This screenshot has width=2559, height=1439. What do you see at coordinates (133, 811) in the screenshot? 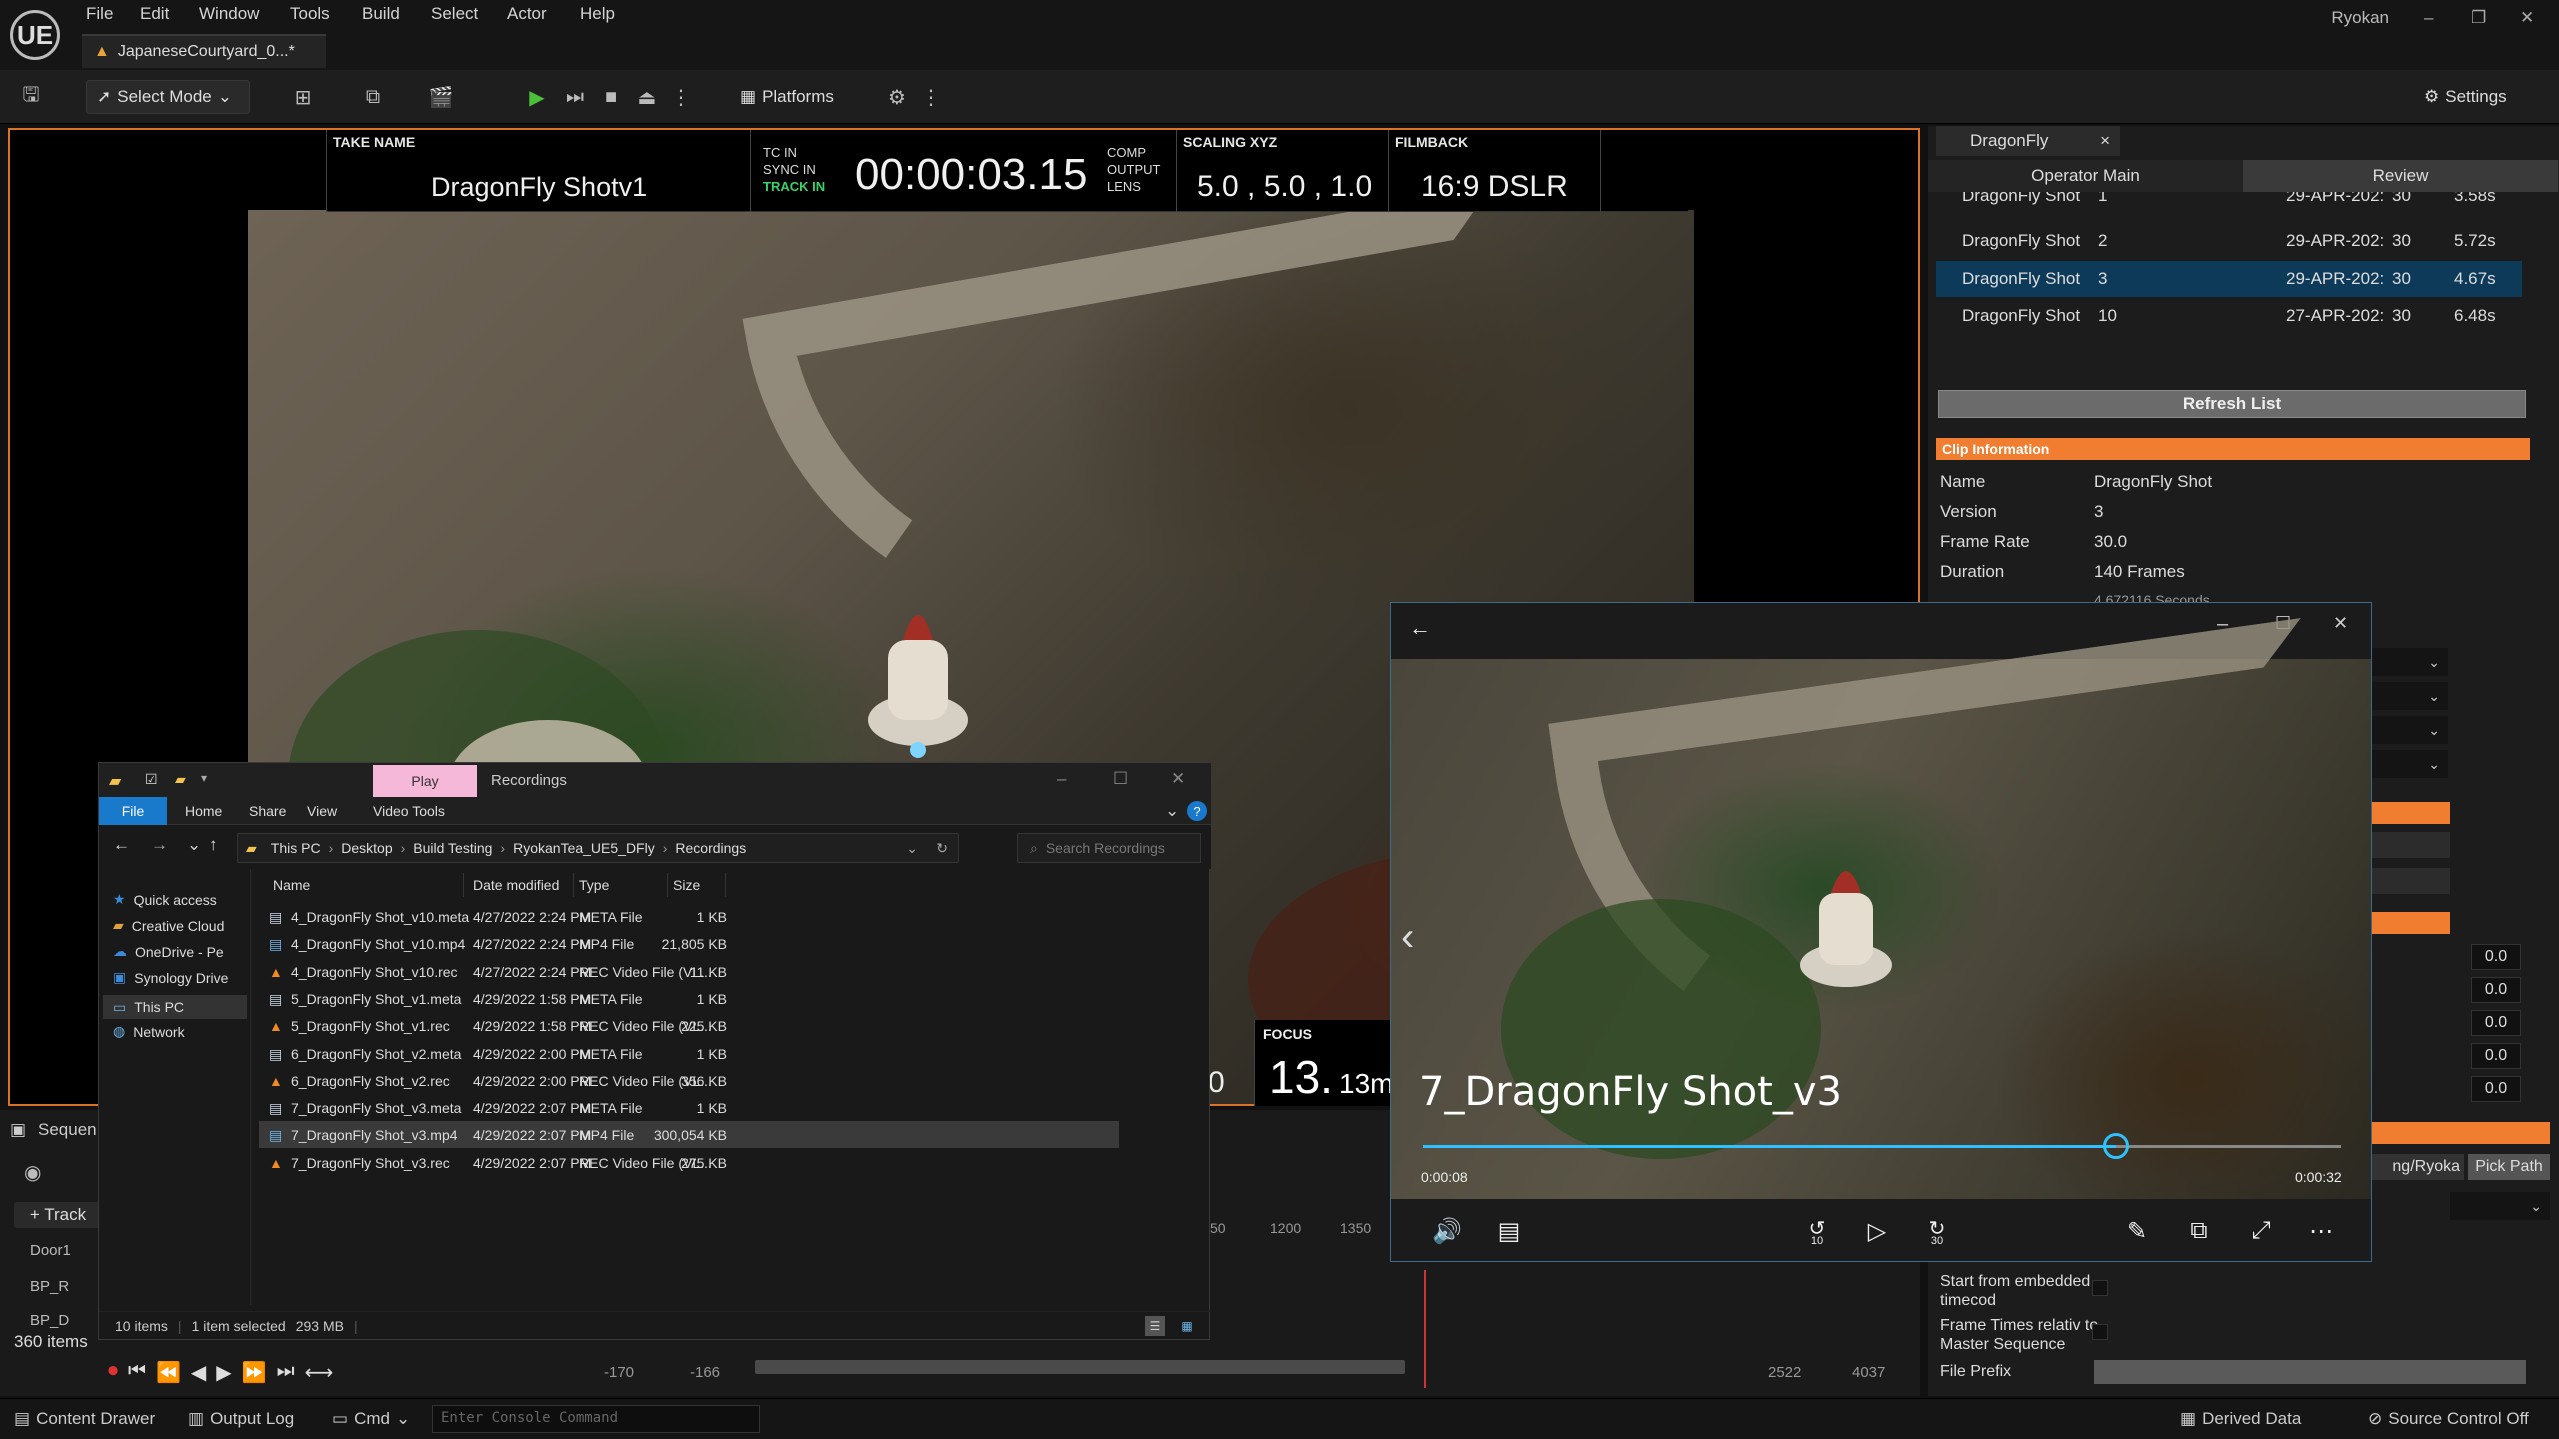
I see `ribbon-tab-file: File` at bounding box center [133, 811].